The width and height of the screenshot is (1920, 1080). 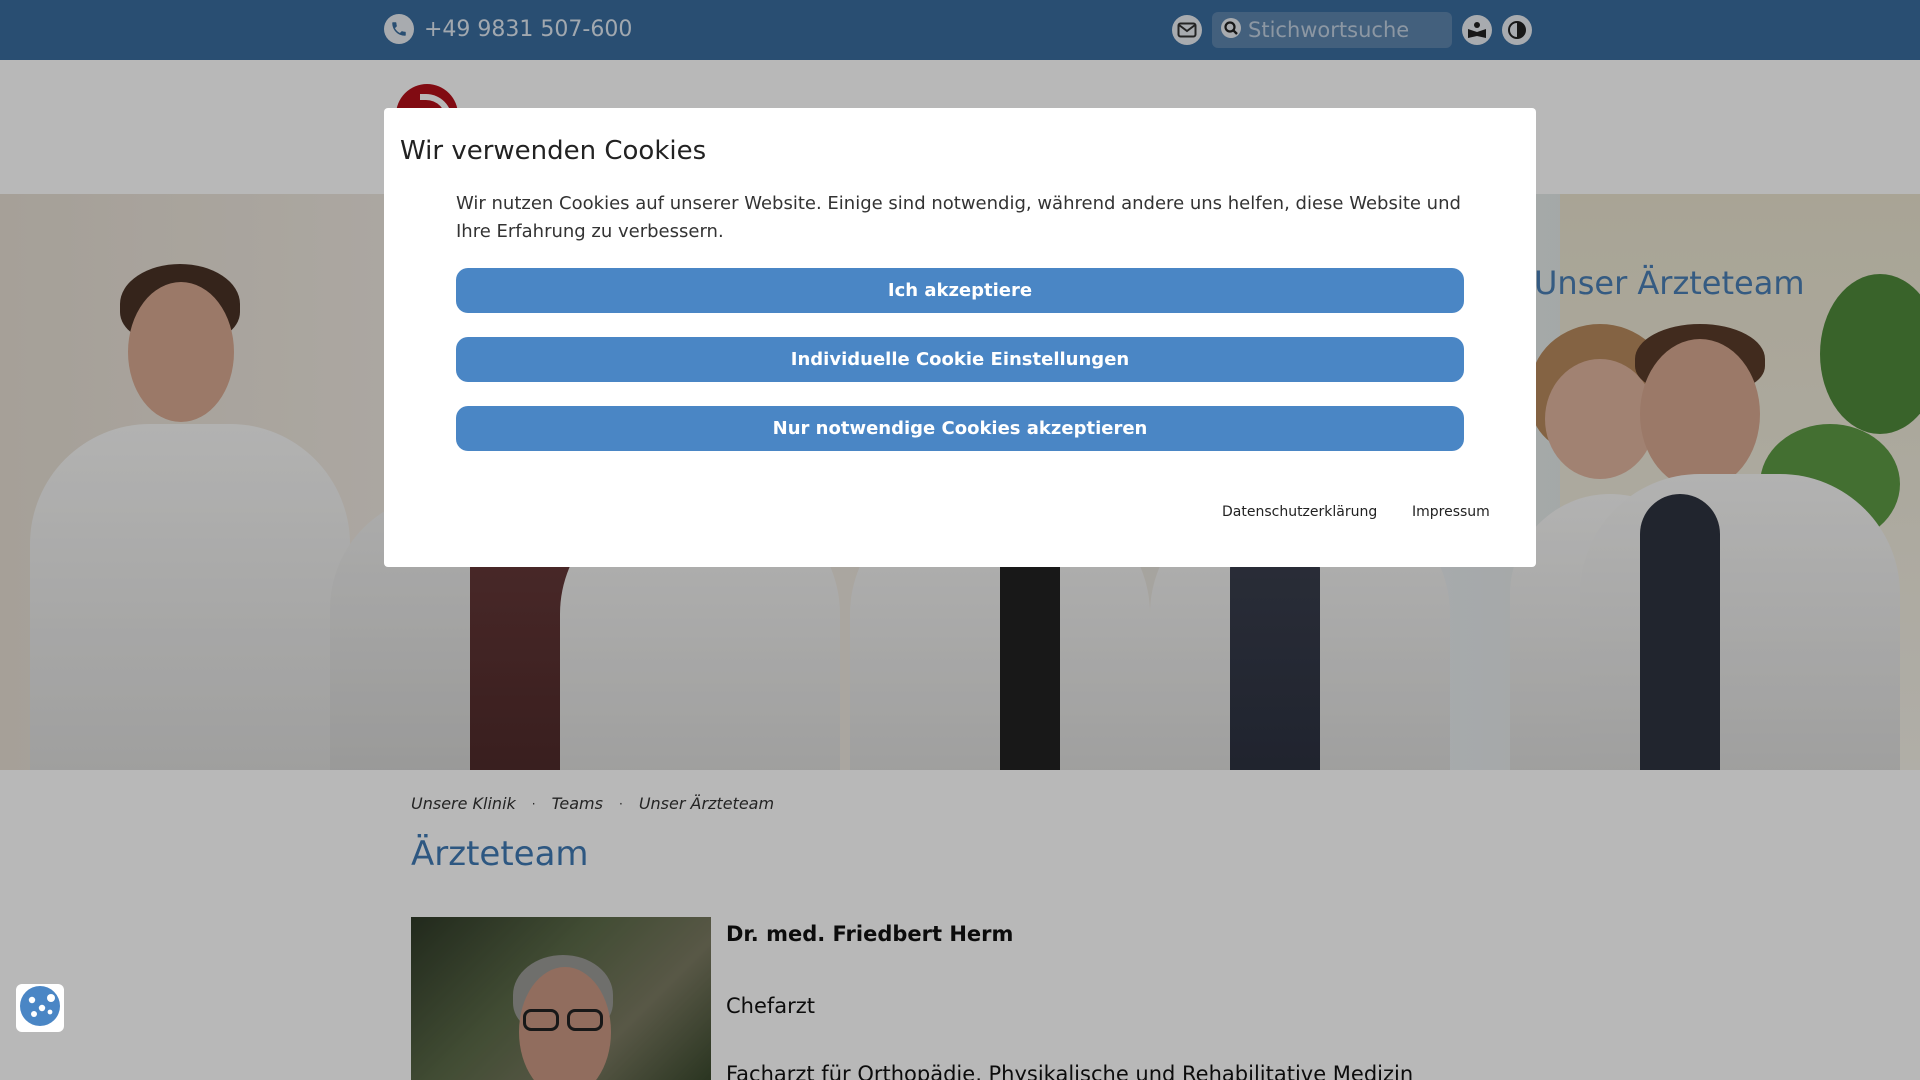 I want to click on cookie-icon, so click(x=40, y=1008).